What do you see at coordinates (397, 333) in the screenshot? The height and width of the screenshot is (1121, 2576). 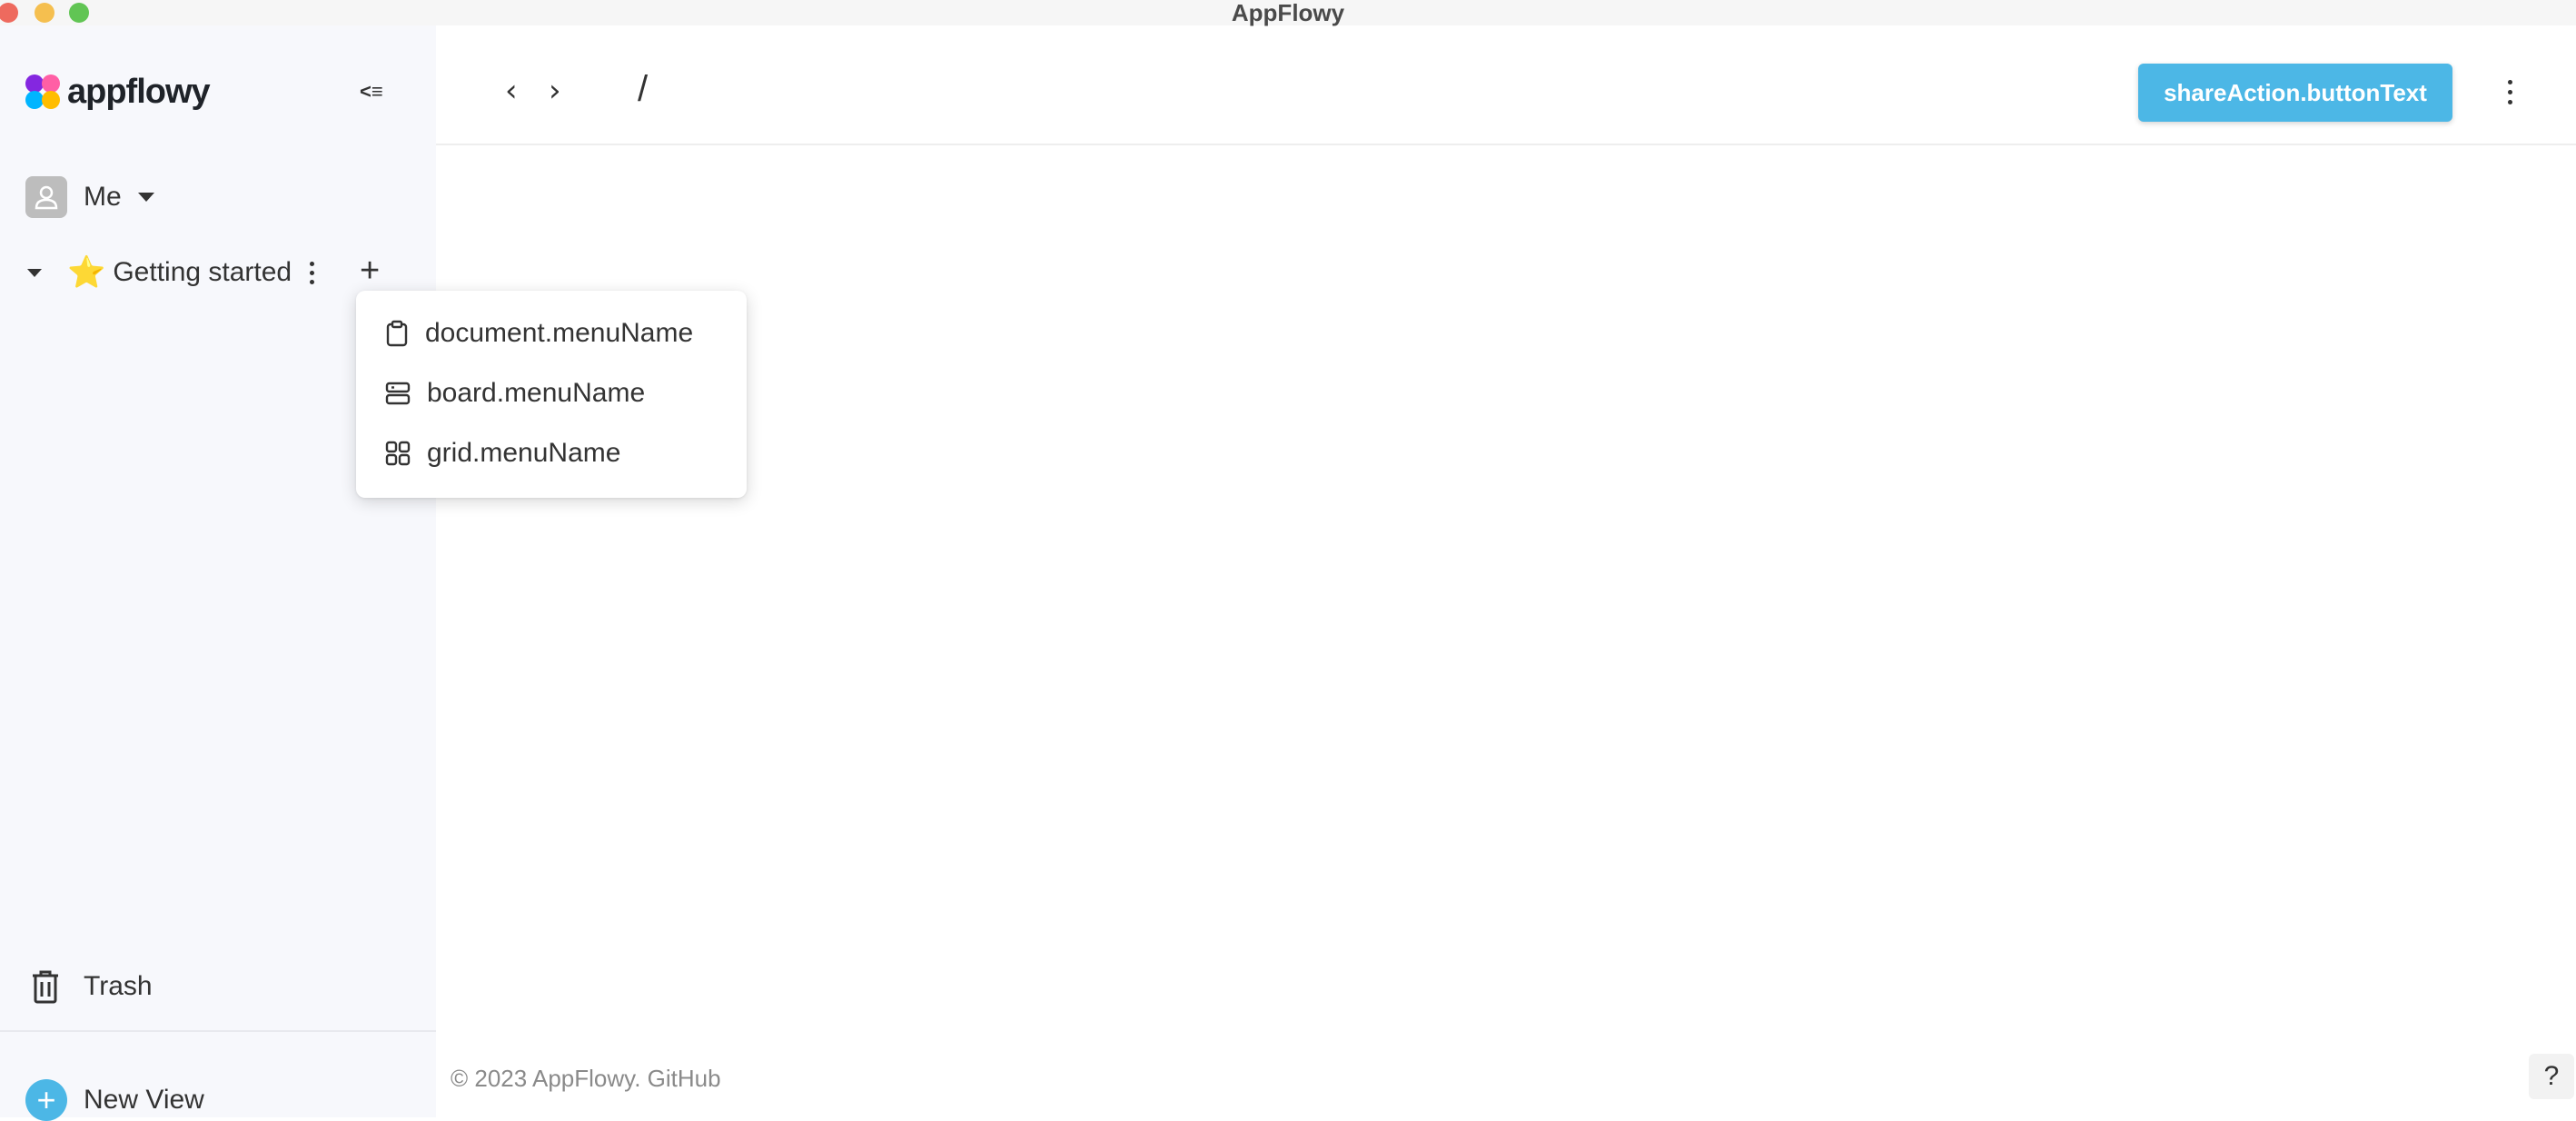 I see `document-icon` at bounding box center [397, 333].